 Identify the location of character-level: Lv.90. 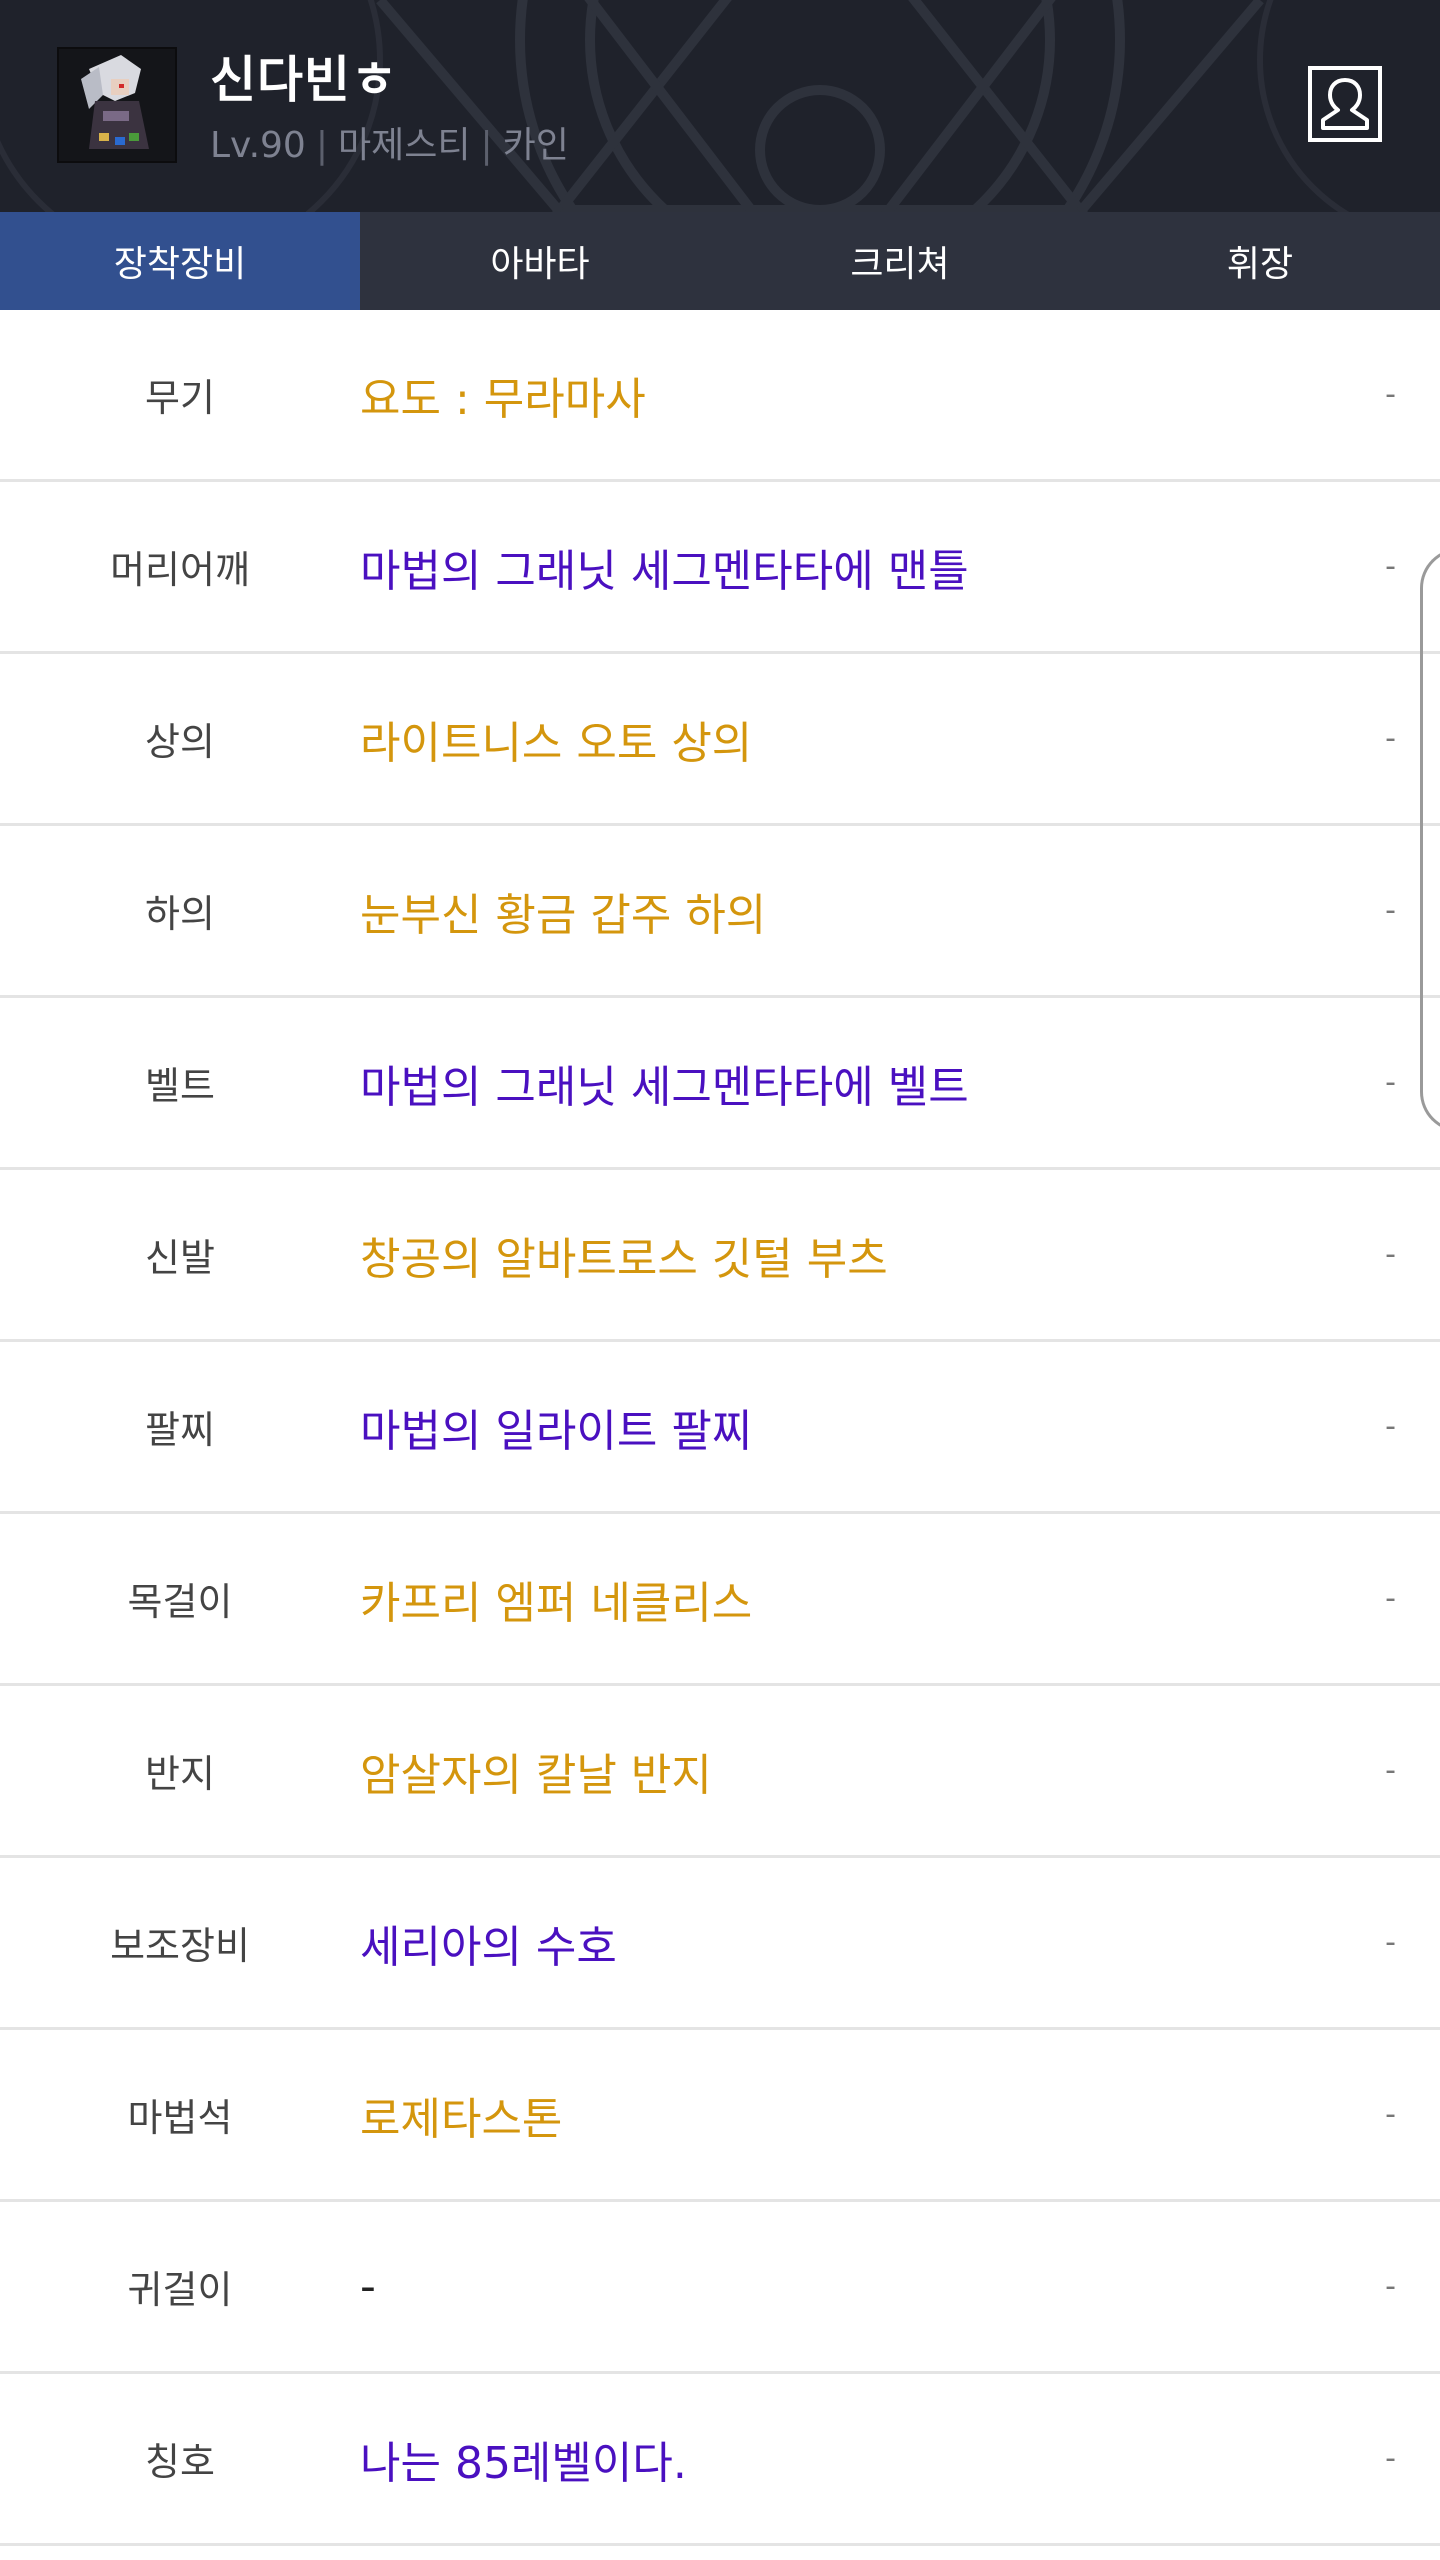
(258, 145).